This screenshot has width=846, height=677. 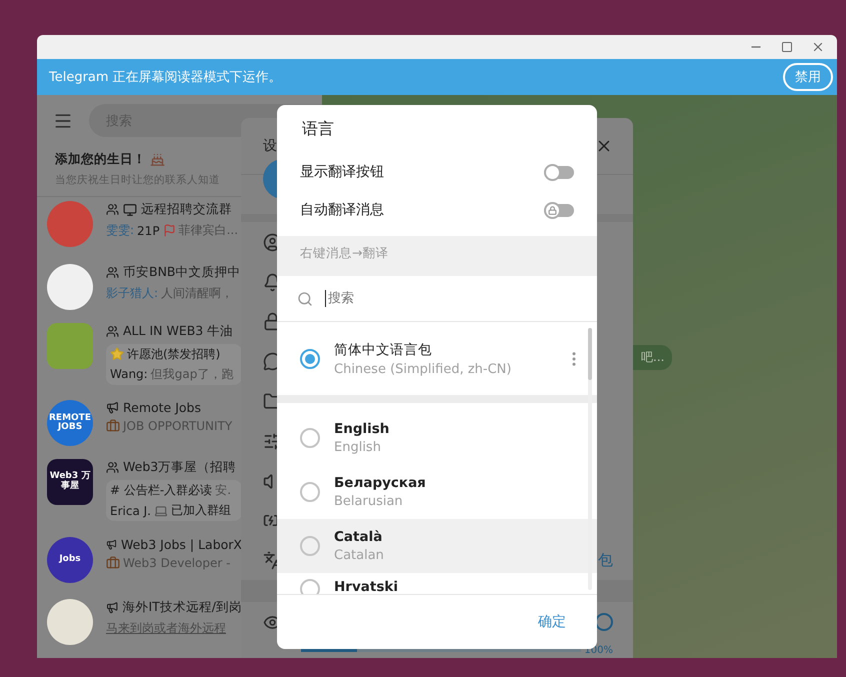 What do you see at coordinates (200, 511) in the screenshot?
I see `message-preview: 已加入群组` at bounding box center [200, 511].